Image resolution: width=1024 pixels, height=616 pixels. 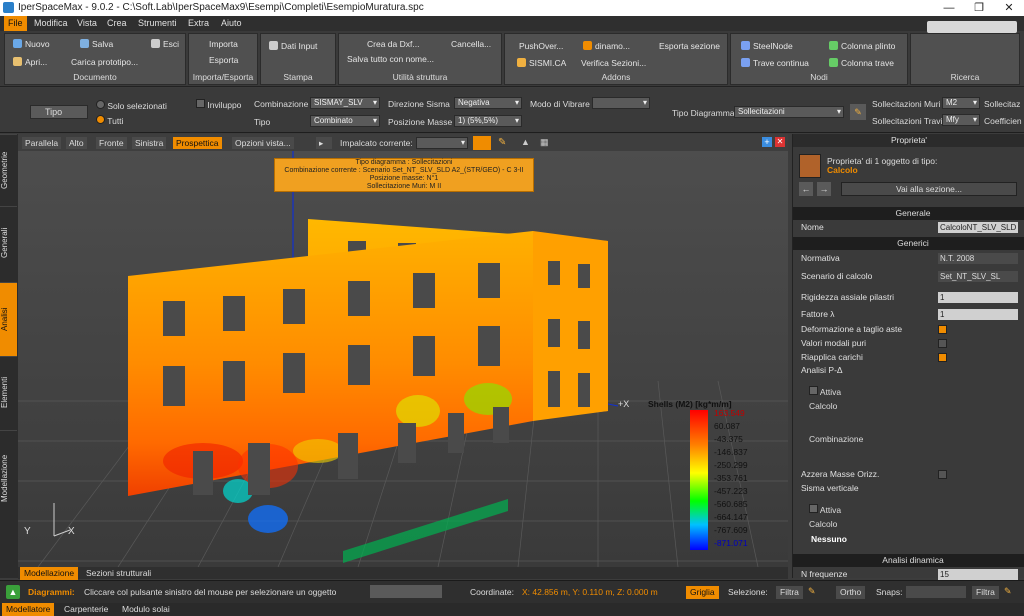 I want to click on menu-aiuto: Aiuto, so click(x=231, y=23).